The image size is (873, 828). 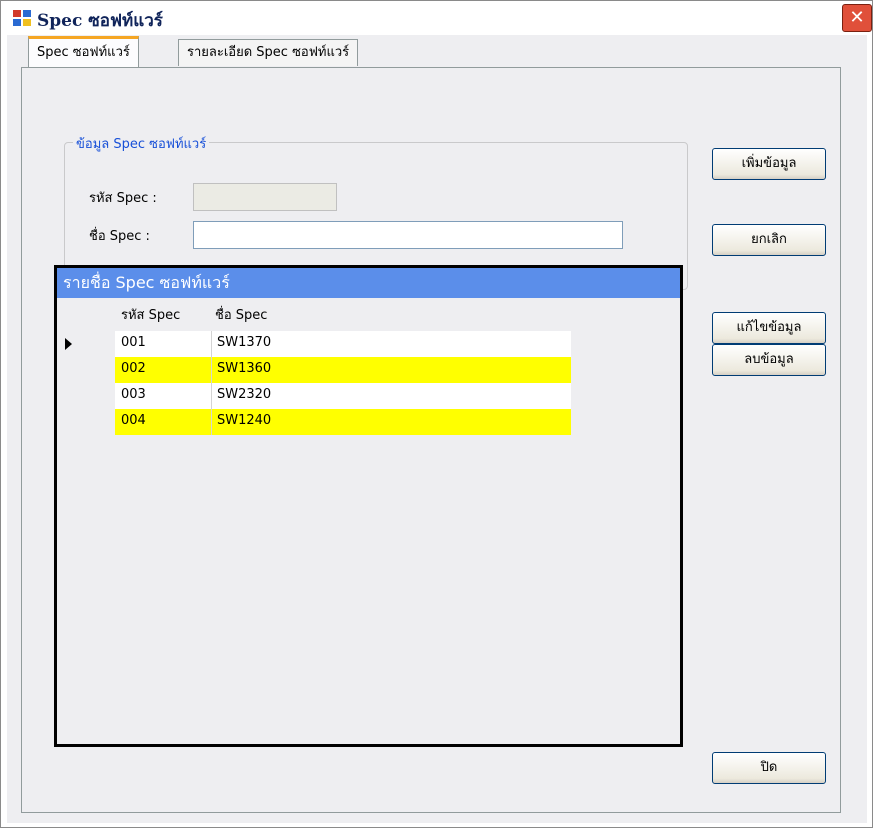 What do you see at coordinates (368, 315) in the screenshot?
I see `grid-header: รหัส Spec ชื่อ Spec` at bounding box center [368, 315].